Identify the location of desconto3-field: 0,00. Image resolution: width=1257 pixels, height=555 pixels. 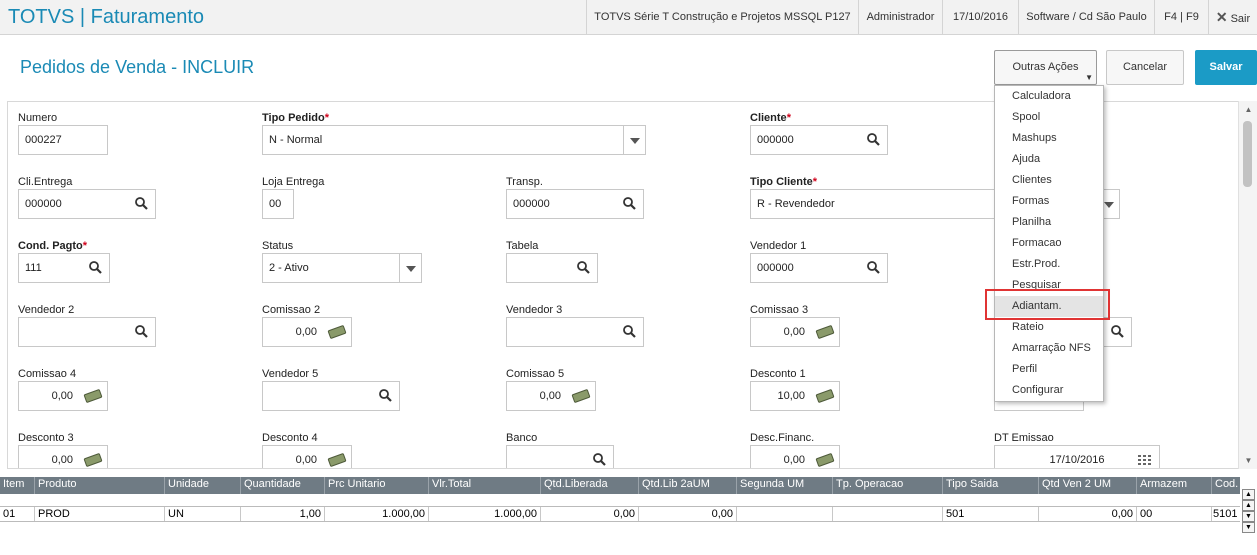
(63, 456).